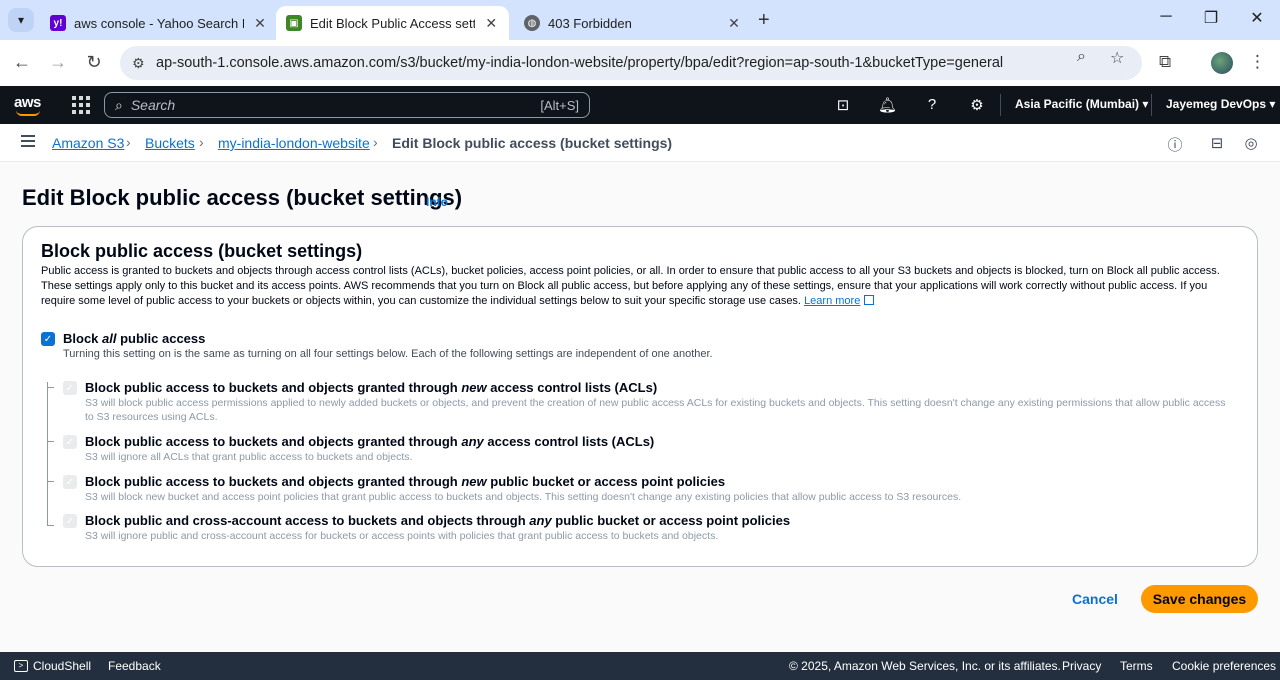  Describe the element at coordinates (294, 23) in the screenshot. I see `s3-favicon-icon: ▣` at that location.